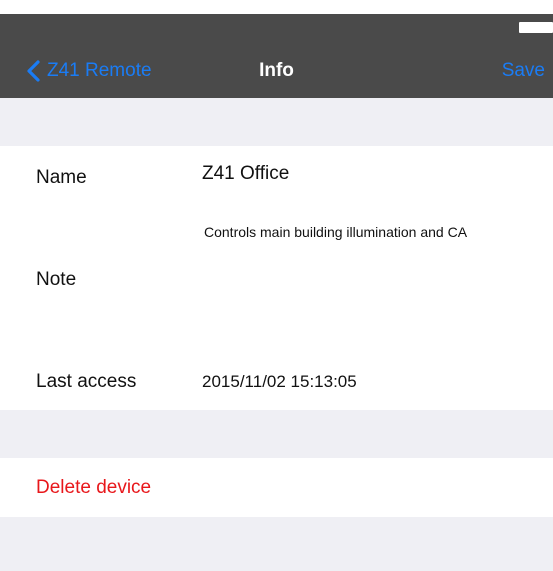  What do you see at coordinates (523, 71) in the screenshot?
I see `save-button: Save` at bounding box center [523, 71].